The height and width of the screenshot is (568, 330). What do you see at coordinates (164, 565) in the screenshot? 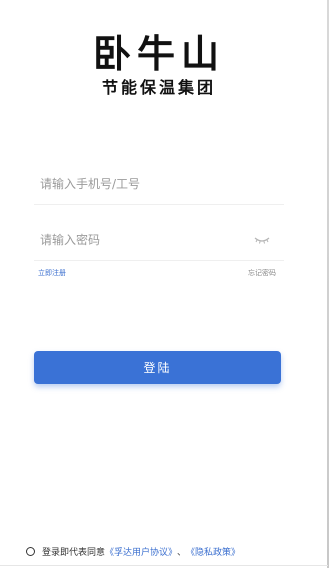
I see `bottom-divider` at bounding box center [164, 565].